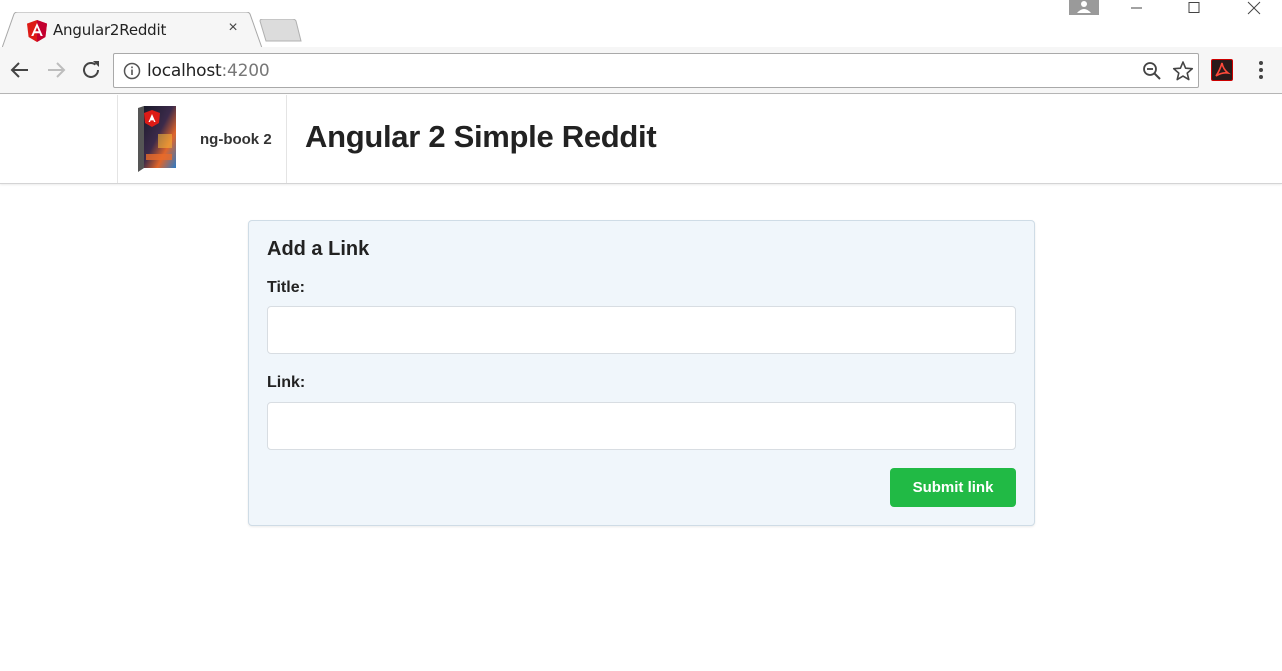 The width and height of the screenshot is (1282, 671). I want to click on browser-tabstrip: Angular2Reddit ×, so click(641, 24).